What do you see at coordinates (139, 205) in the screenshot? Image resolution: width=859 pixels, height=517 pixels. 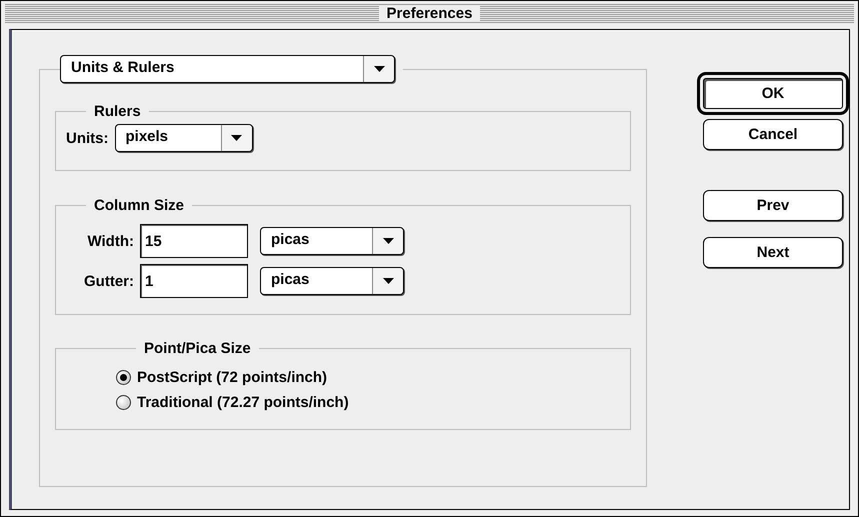 I see `group-title: Column Size` at bounding box center [139, 205].